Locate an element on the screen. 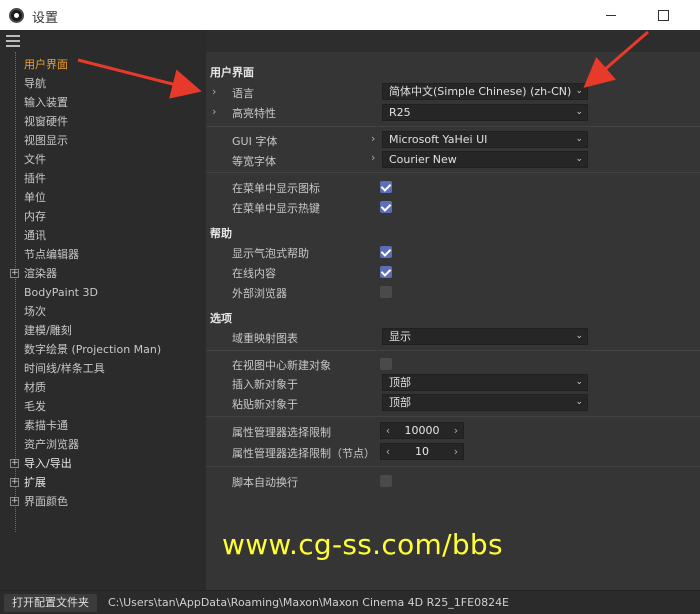  expand-language-icon: › is located at coordinates (214, 91).